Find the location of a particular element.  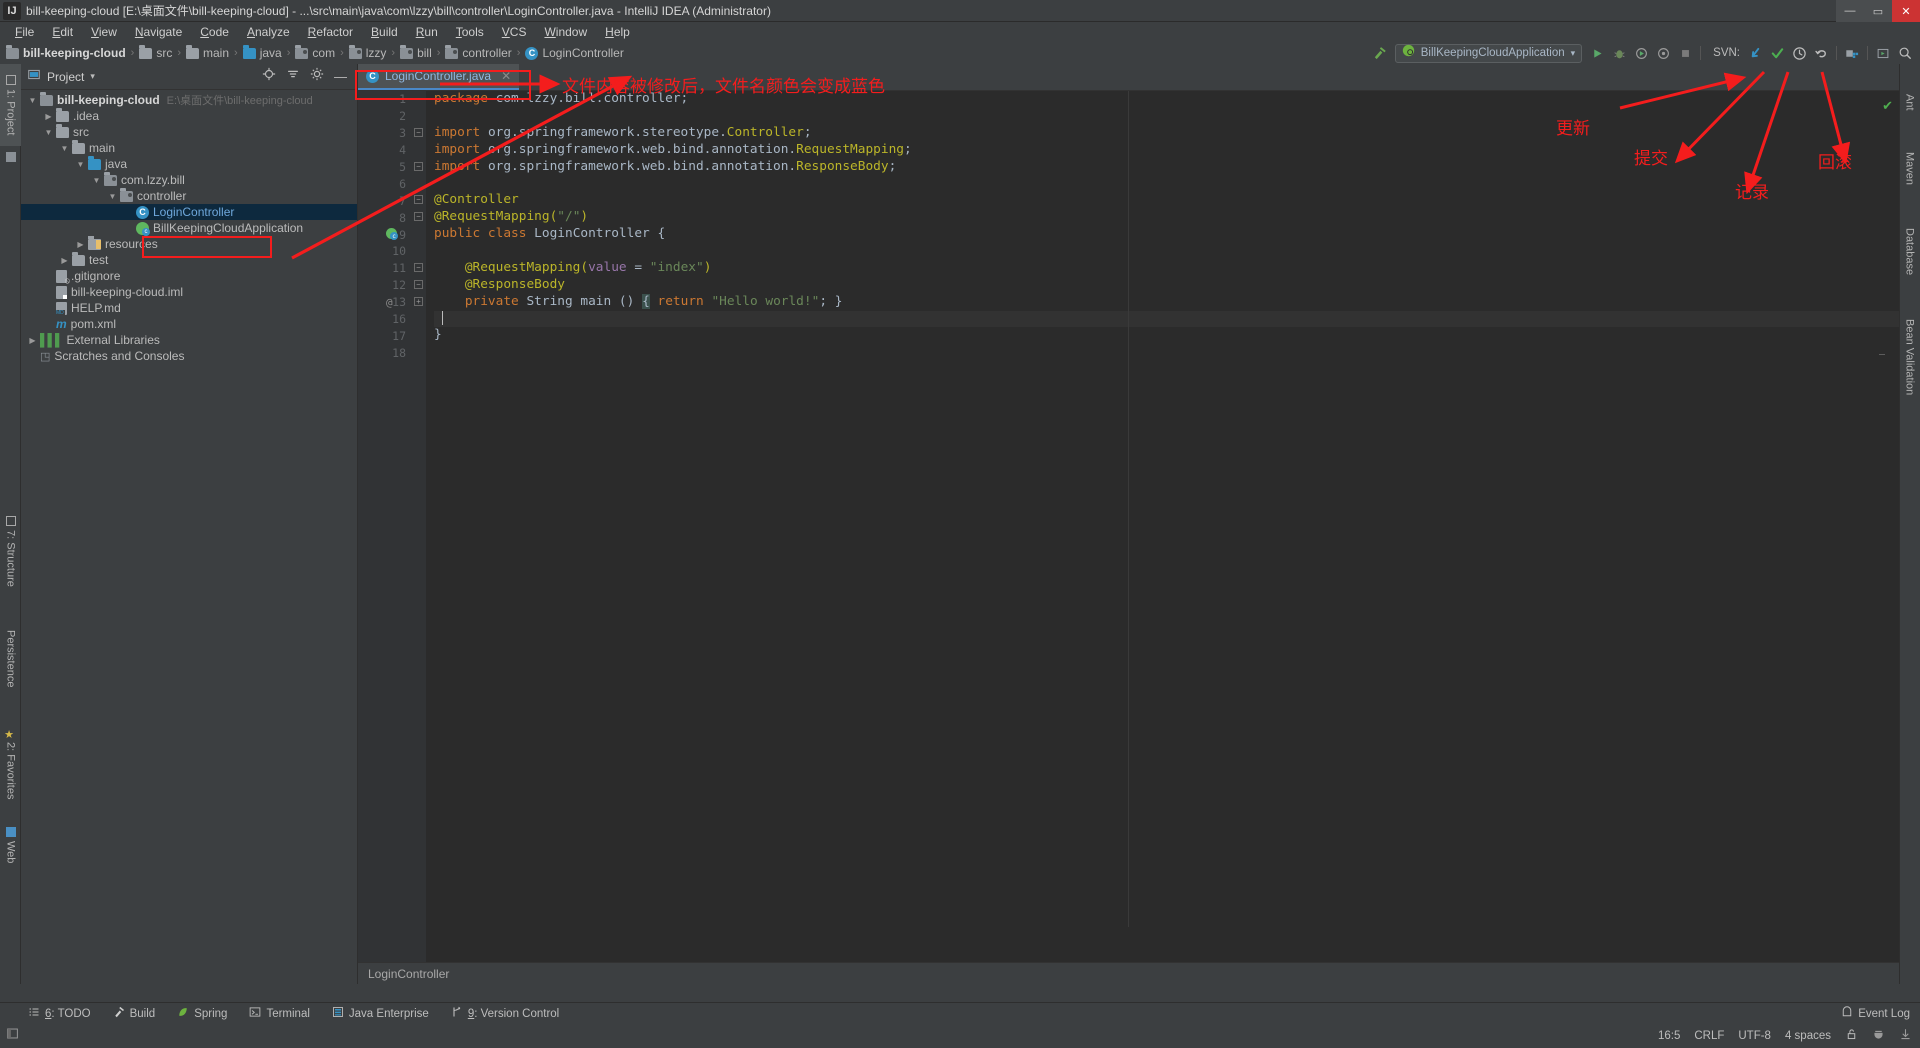

search-icon is located at coordinates (1905, 53).